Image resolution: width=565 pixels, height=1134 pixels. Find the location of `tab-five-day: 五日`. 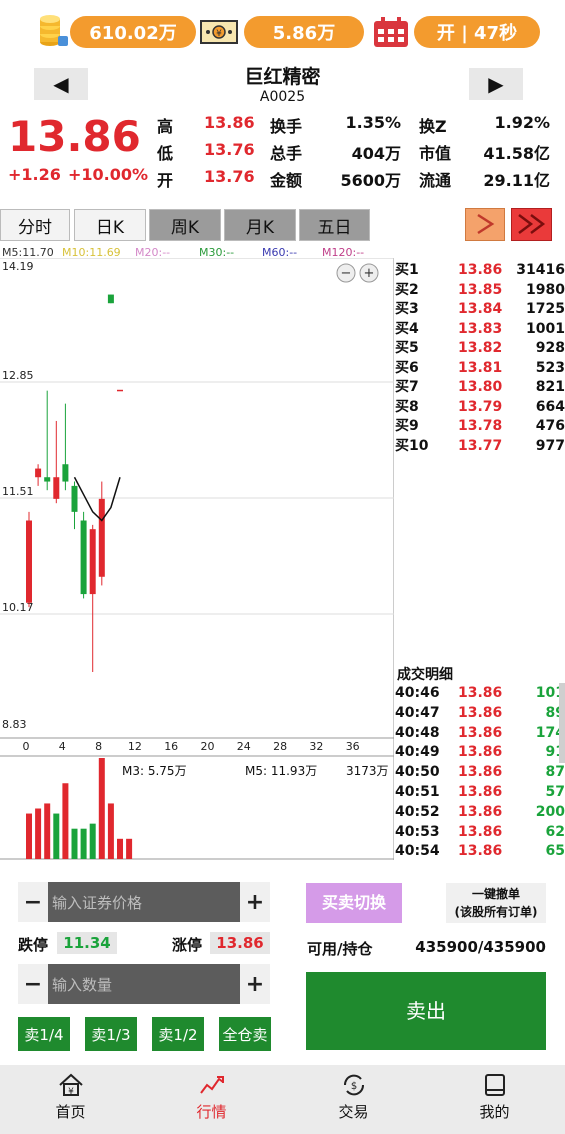

tab-five-day: 五日 is located at coordinates (334, 225).